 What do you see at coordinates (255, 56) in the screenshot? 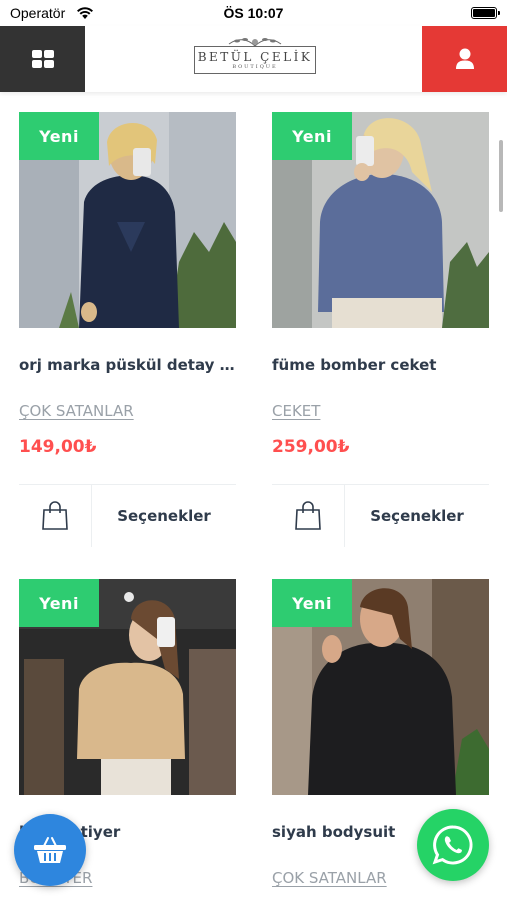
I see `logo-name: BETÜL ÇELİK` at bounding box center [255, 56].